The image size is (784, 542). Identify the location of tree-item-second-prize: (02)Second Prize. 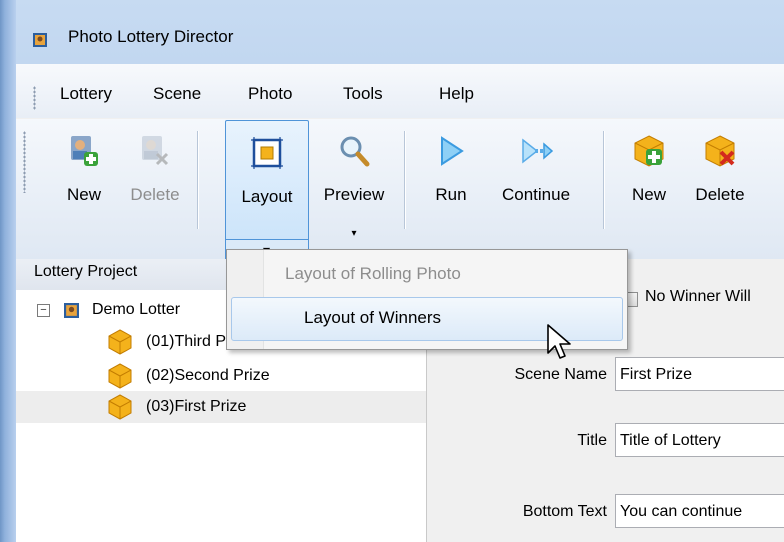
(221, 376).